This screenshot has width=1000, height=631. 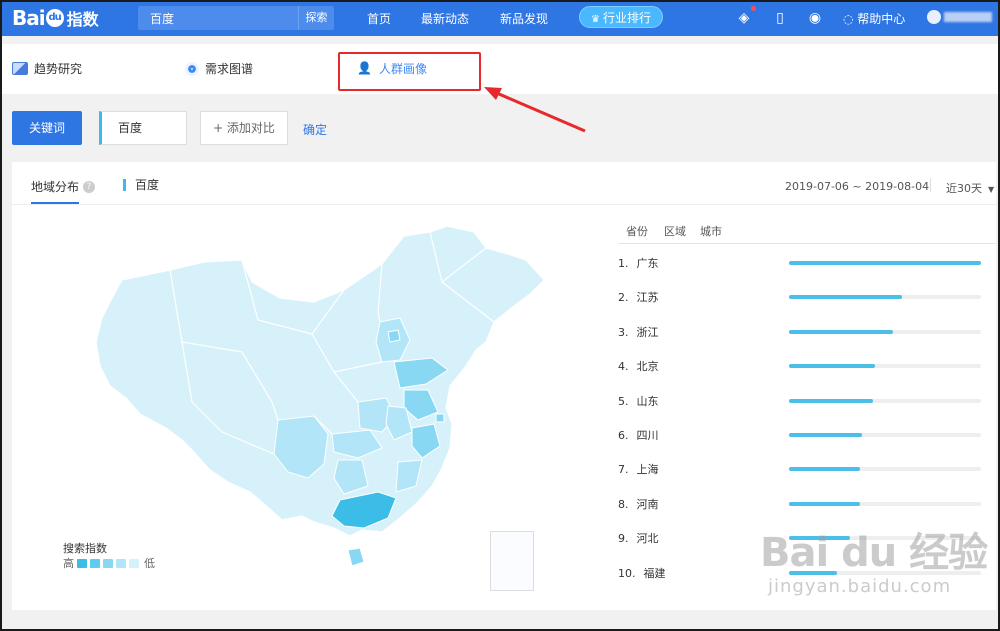 I want to click on ranking-label: 7. 上海, so click(x=638, y=469).